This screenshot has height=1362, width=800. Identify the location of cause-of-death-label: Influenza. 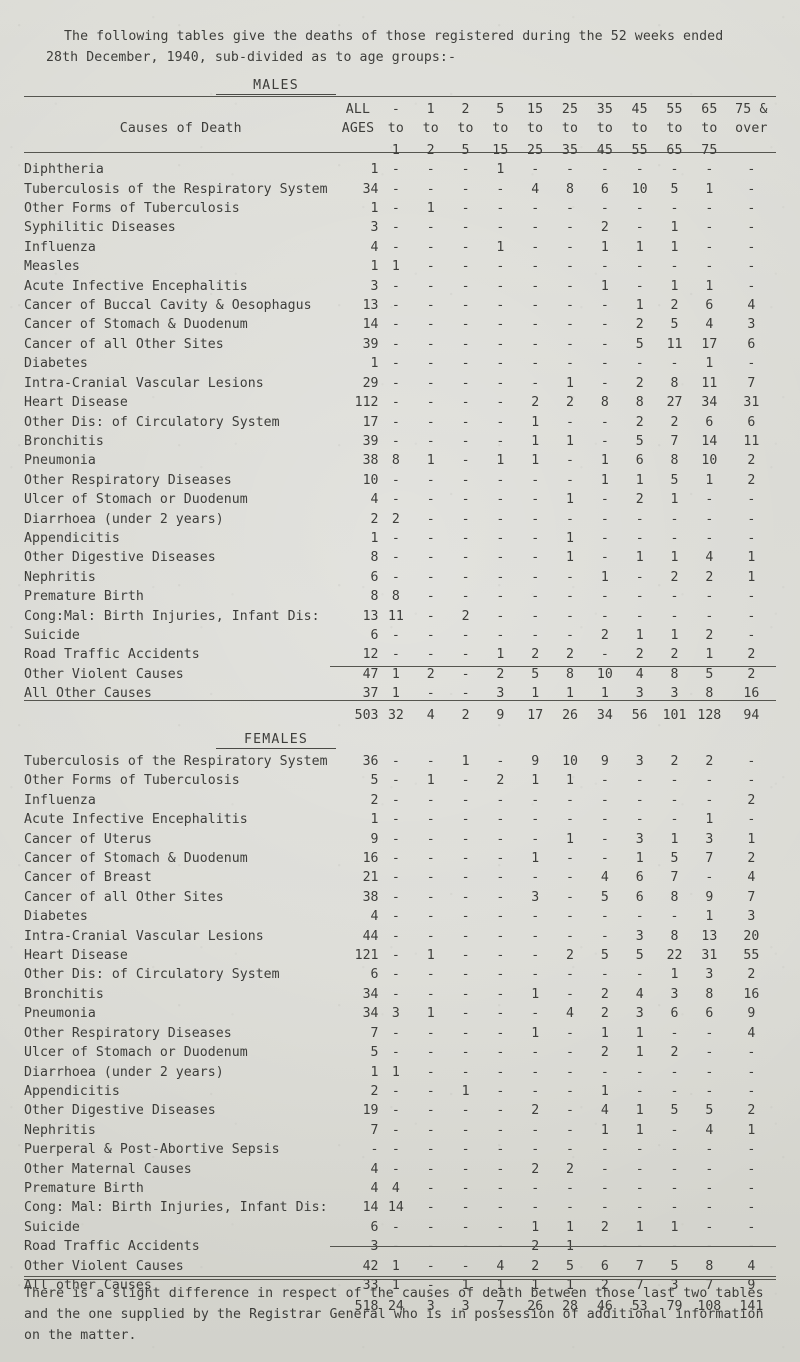
(60, 800).